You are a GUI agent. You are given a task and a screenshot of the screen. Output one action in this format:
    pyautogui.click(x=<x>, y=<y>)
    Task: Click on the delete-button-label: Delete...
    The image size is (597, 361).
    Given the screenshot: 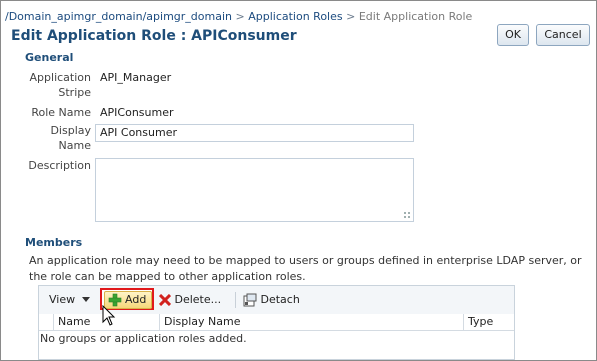 What is the action you would take?
    pyautogui.click(x=198, y=299)
    